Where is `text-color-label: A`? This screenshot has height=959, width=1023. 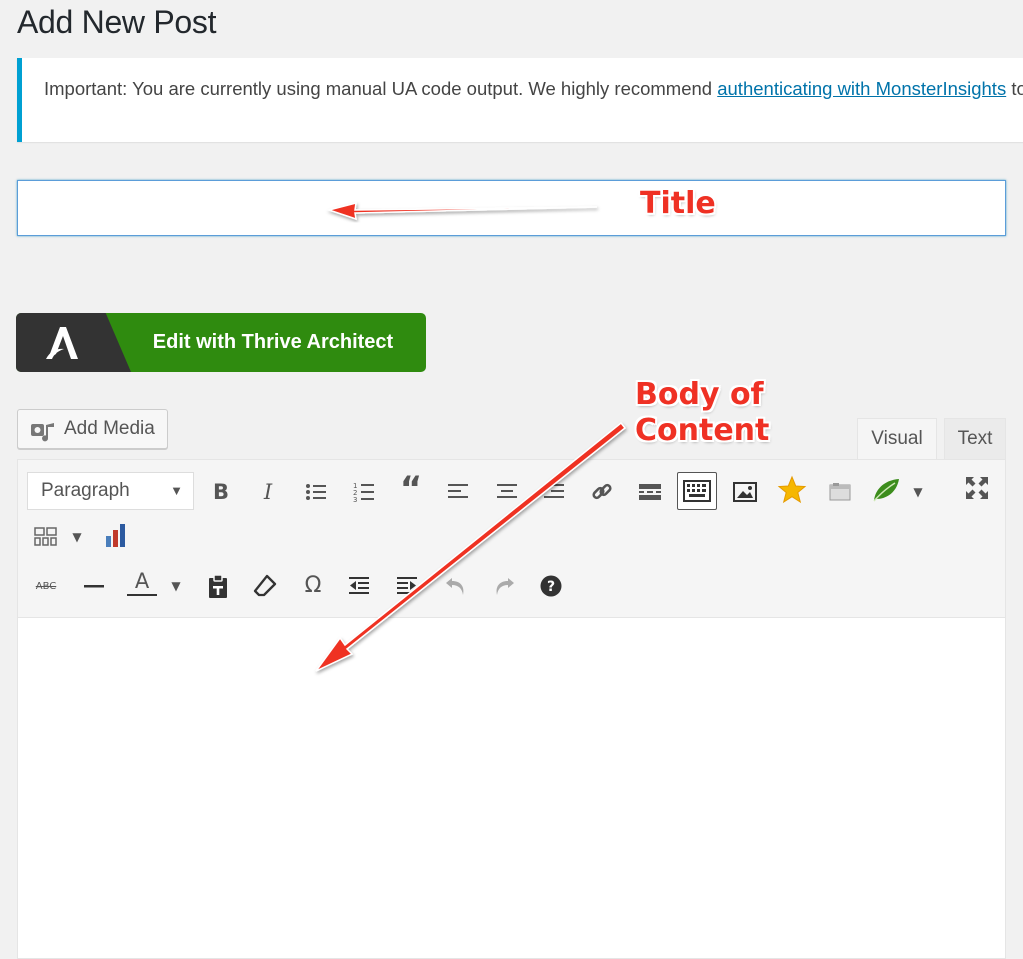
text-color-label: A is located at coordinates (142, 581).